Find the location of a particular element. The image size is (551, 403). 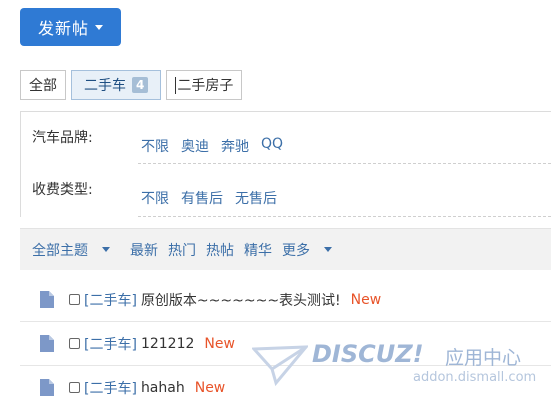

tab-label: 全部 is located at coordinates (43, 86).